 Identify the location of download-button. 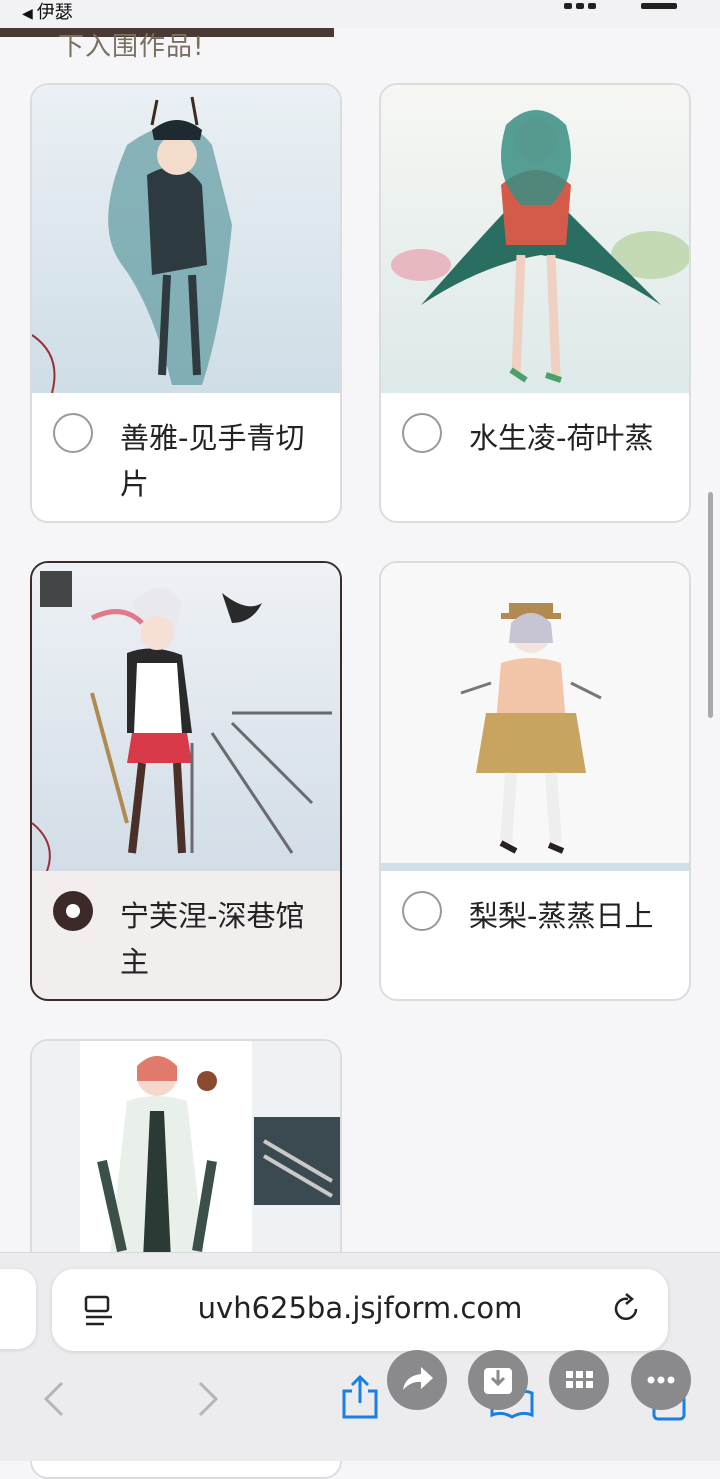
(498, 1380).